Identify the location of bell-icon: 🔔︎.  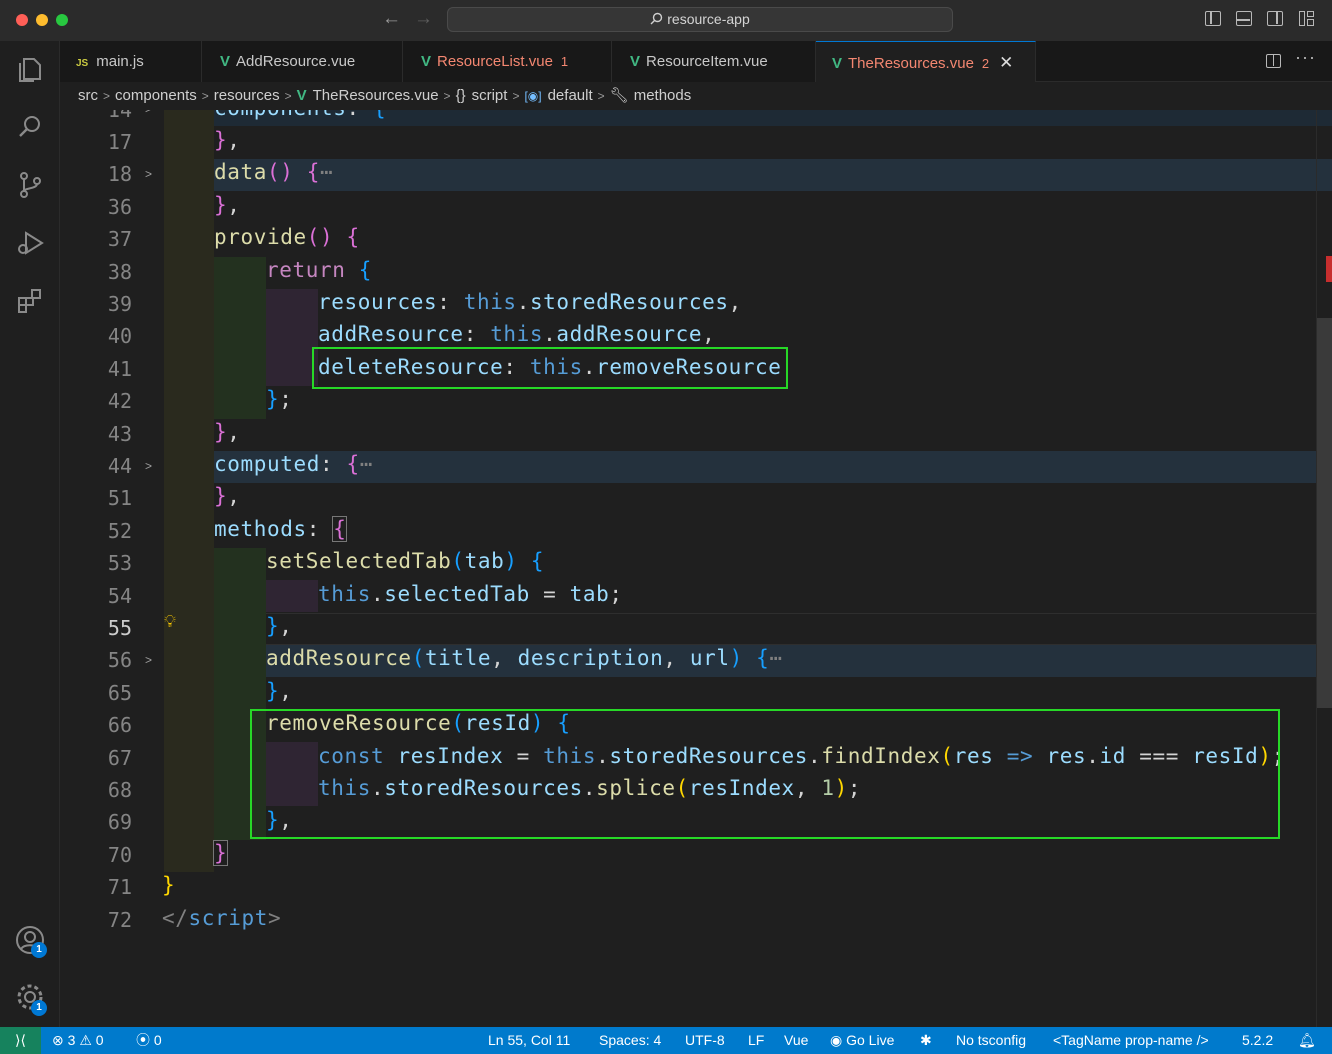
(1307, 1040).